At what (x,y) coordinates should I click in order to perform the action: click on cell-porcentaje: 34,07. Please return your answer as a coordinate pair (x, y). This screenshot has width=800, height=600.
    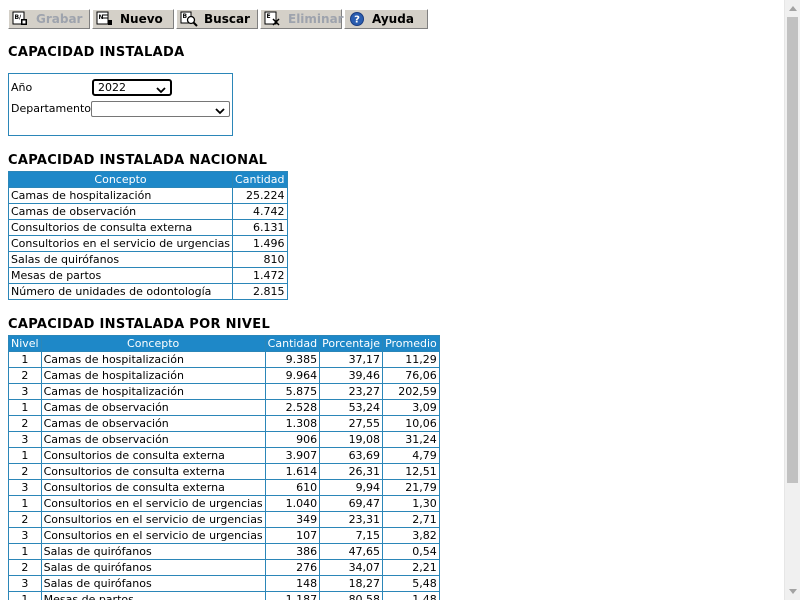
    Looking at the image, I should click on (351, 567).